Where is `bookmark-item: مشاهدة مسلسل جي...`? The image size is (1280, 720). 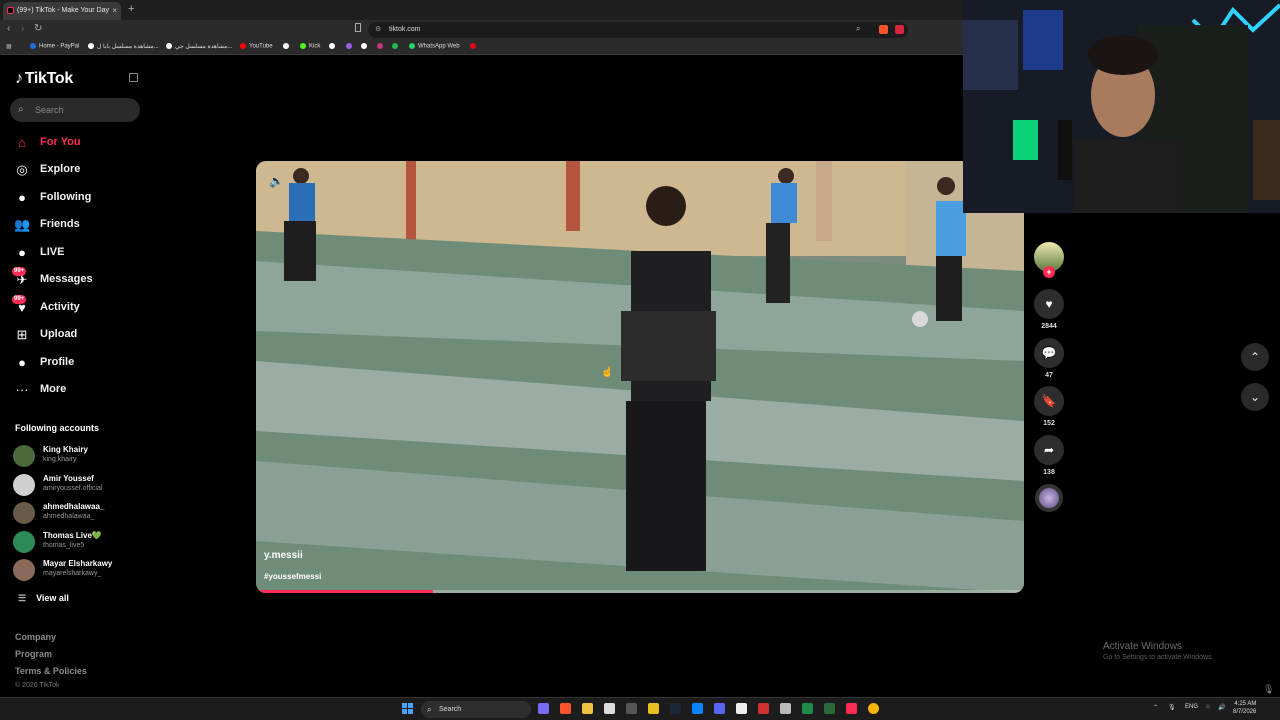
bookmark-item: مشاهدة مسلسل جي... is located at coordinates (199, 46).